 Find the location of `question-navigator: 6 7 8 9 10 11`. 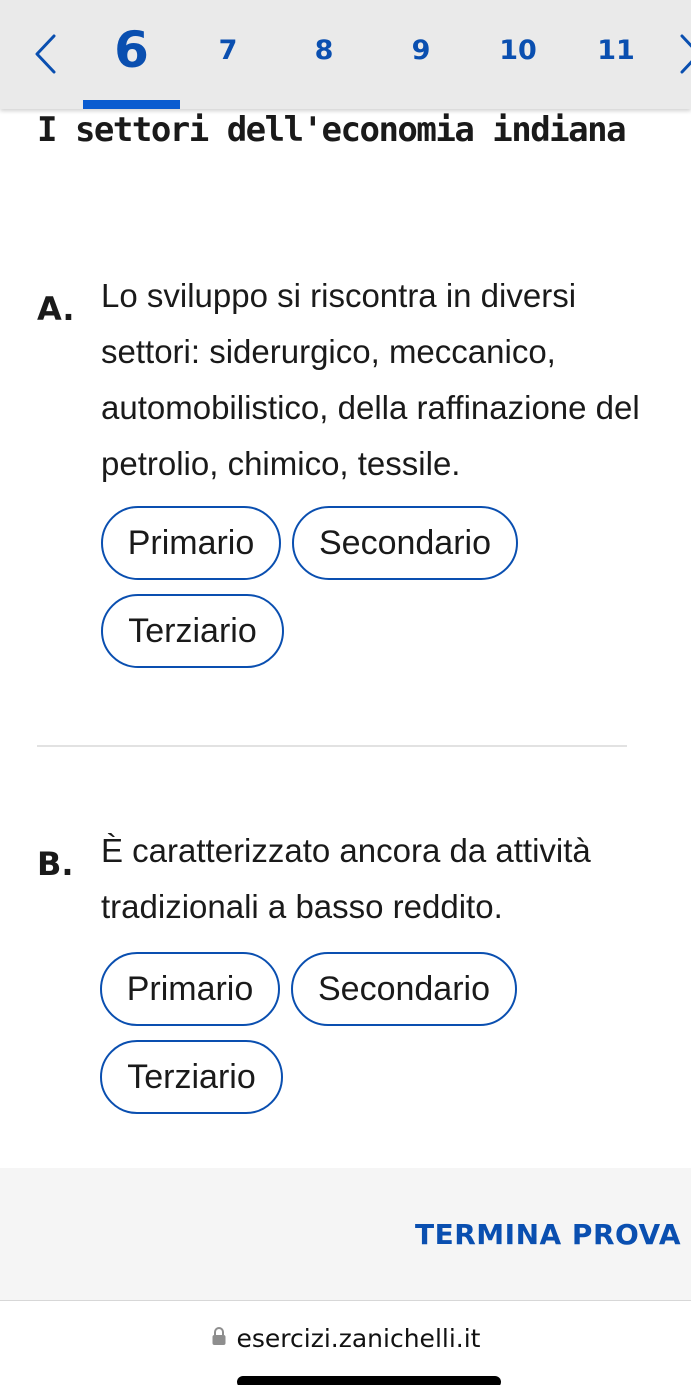

question-navigator: 6 7 8 9 10 11 is located at coordinates (345, 54).